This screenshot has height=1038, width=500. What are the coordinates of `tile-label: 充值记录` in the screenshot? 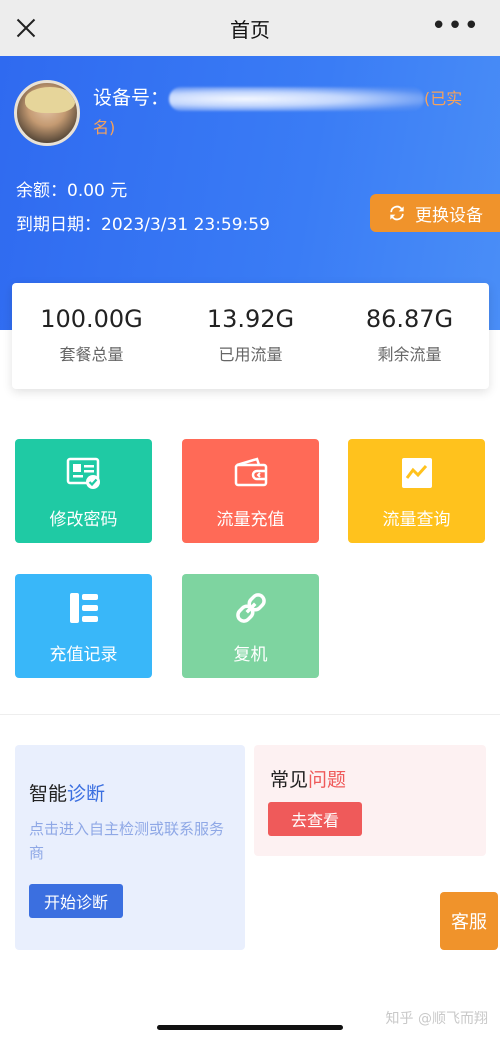 It's located at (83, 655).